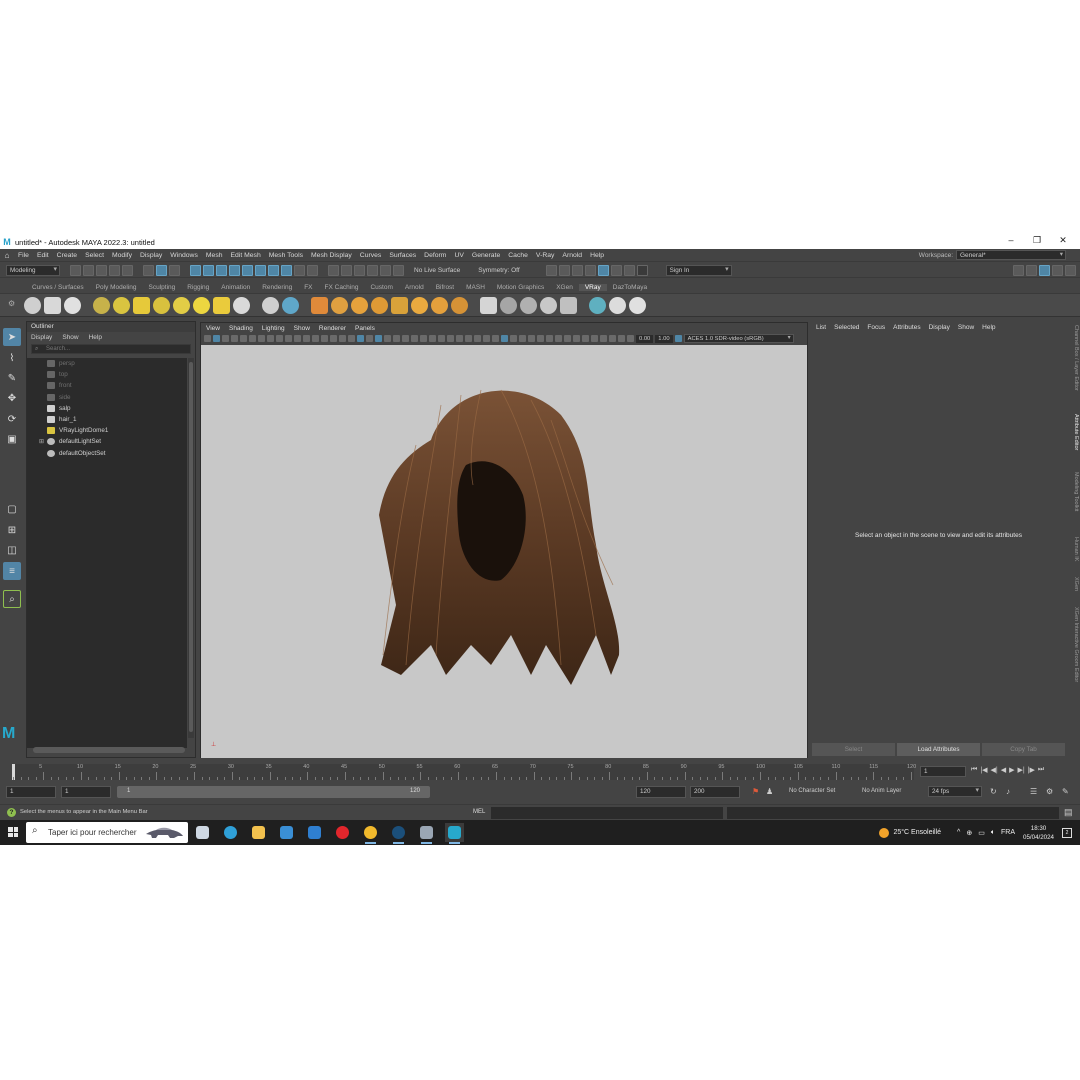  I want to click on select-hierarchy-icon, so click(148, 270).